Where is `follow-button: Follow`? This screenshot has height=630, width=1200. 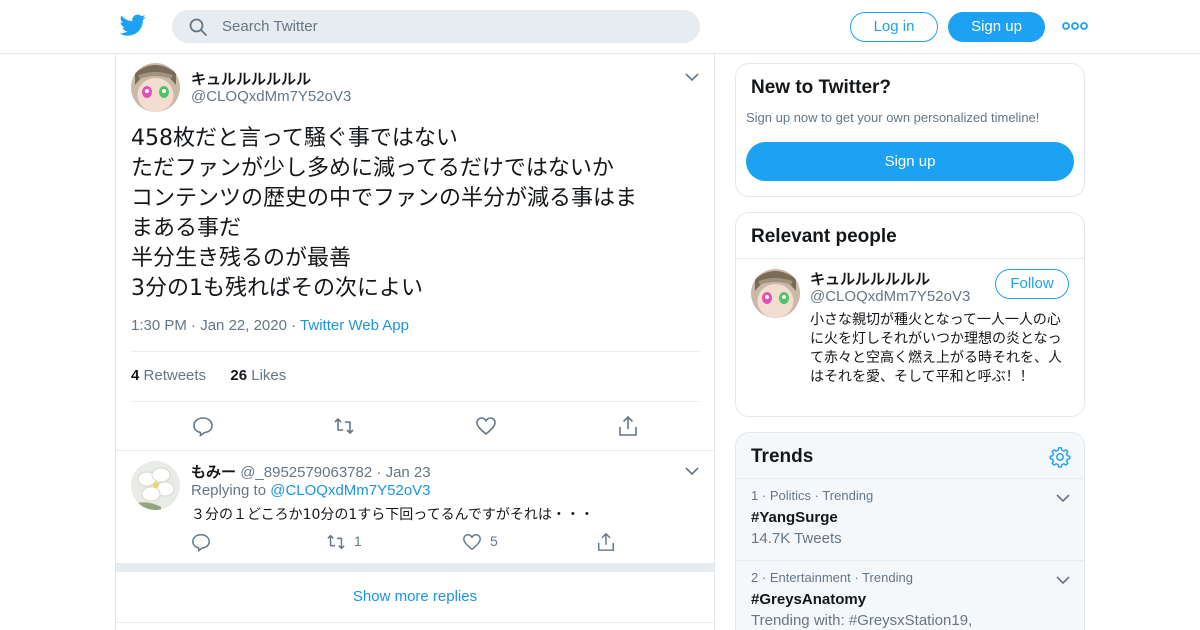 follow-button: Follow is located at coordinates (1032, 284).